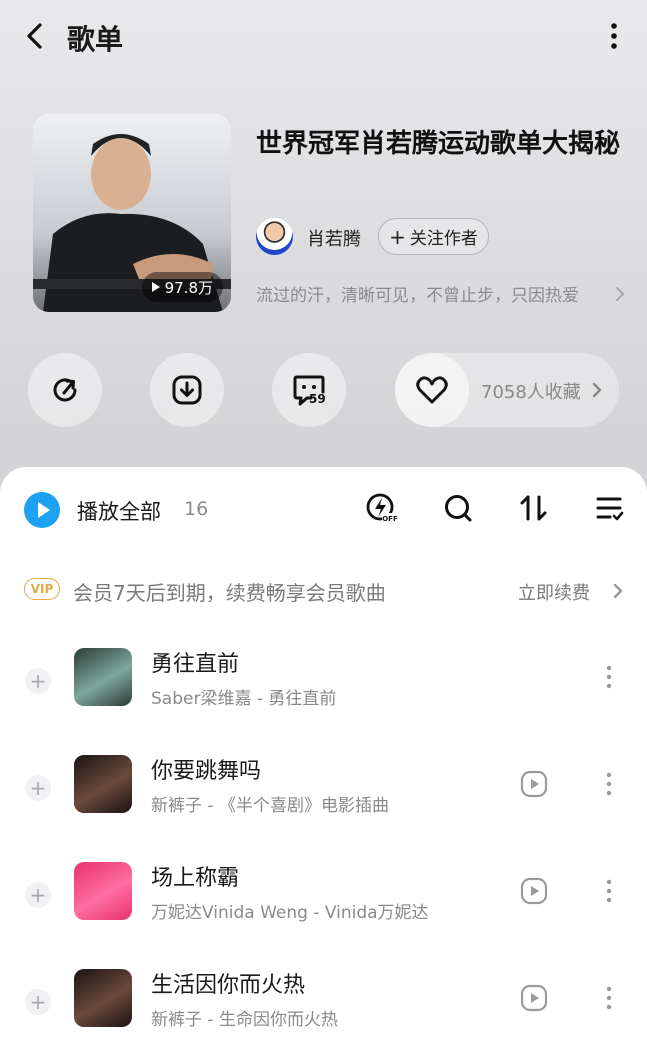 This screenshot has height=1057, width=647. I want to click on playlist-description-row: 流过的汗，清晰可见，不曾止步，只因热爱, so click(442, 293).